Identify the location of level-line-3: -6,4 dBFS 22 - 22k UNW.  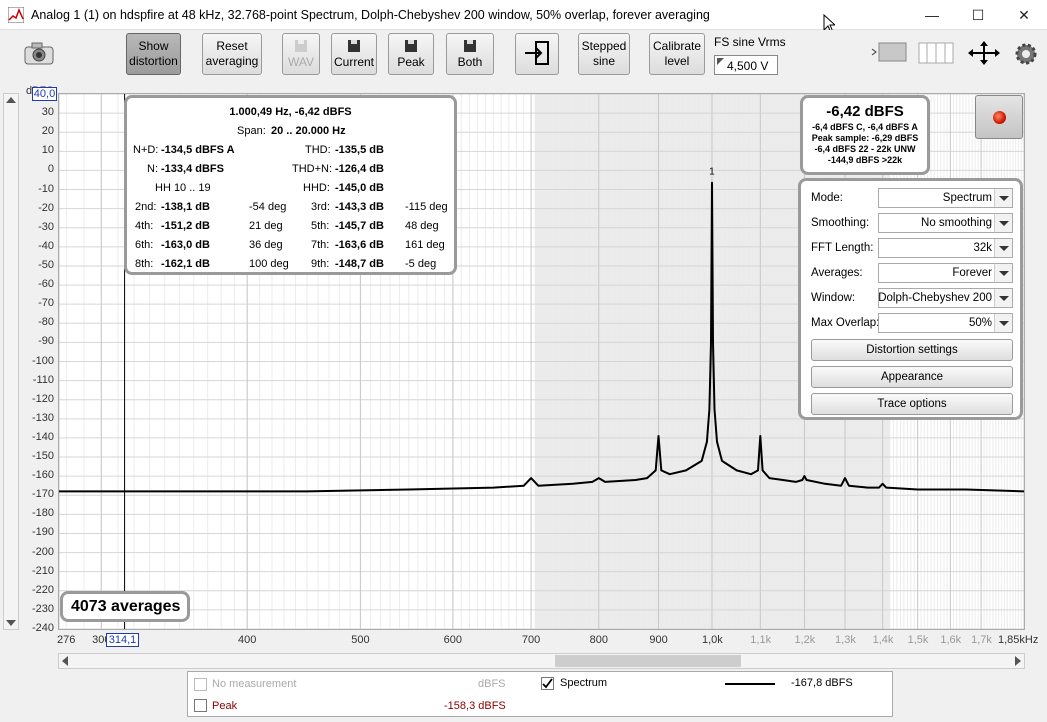
(865, 149).